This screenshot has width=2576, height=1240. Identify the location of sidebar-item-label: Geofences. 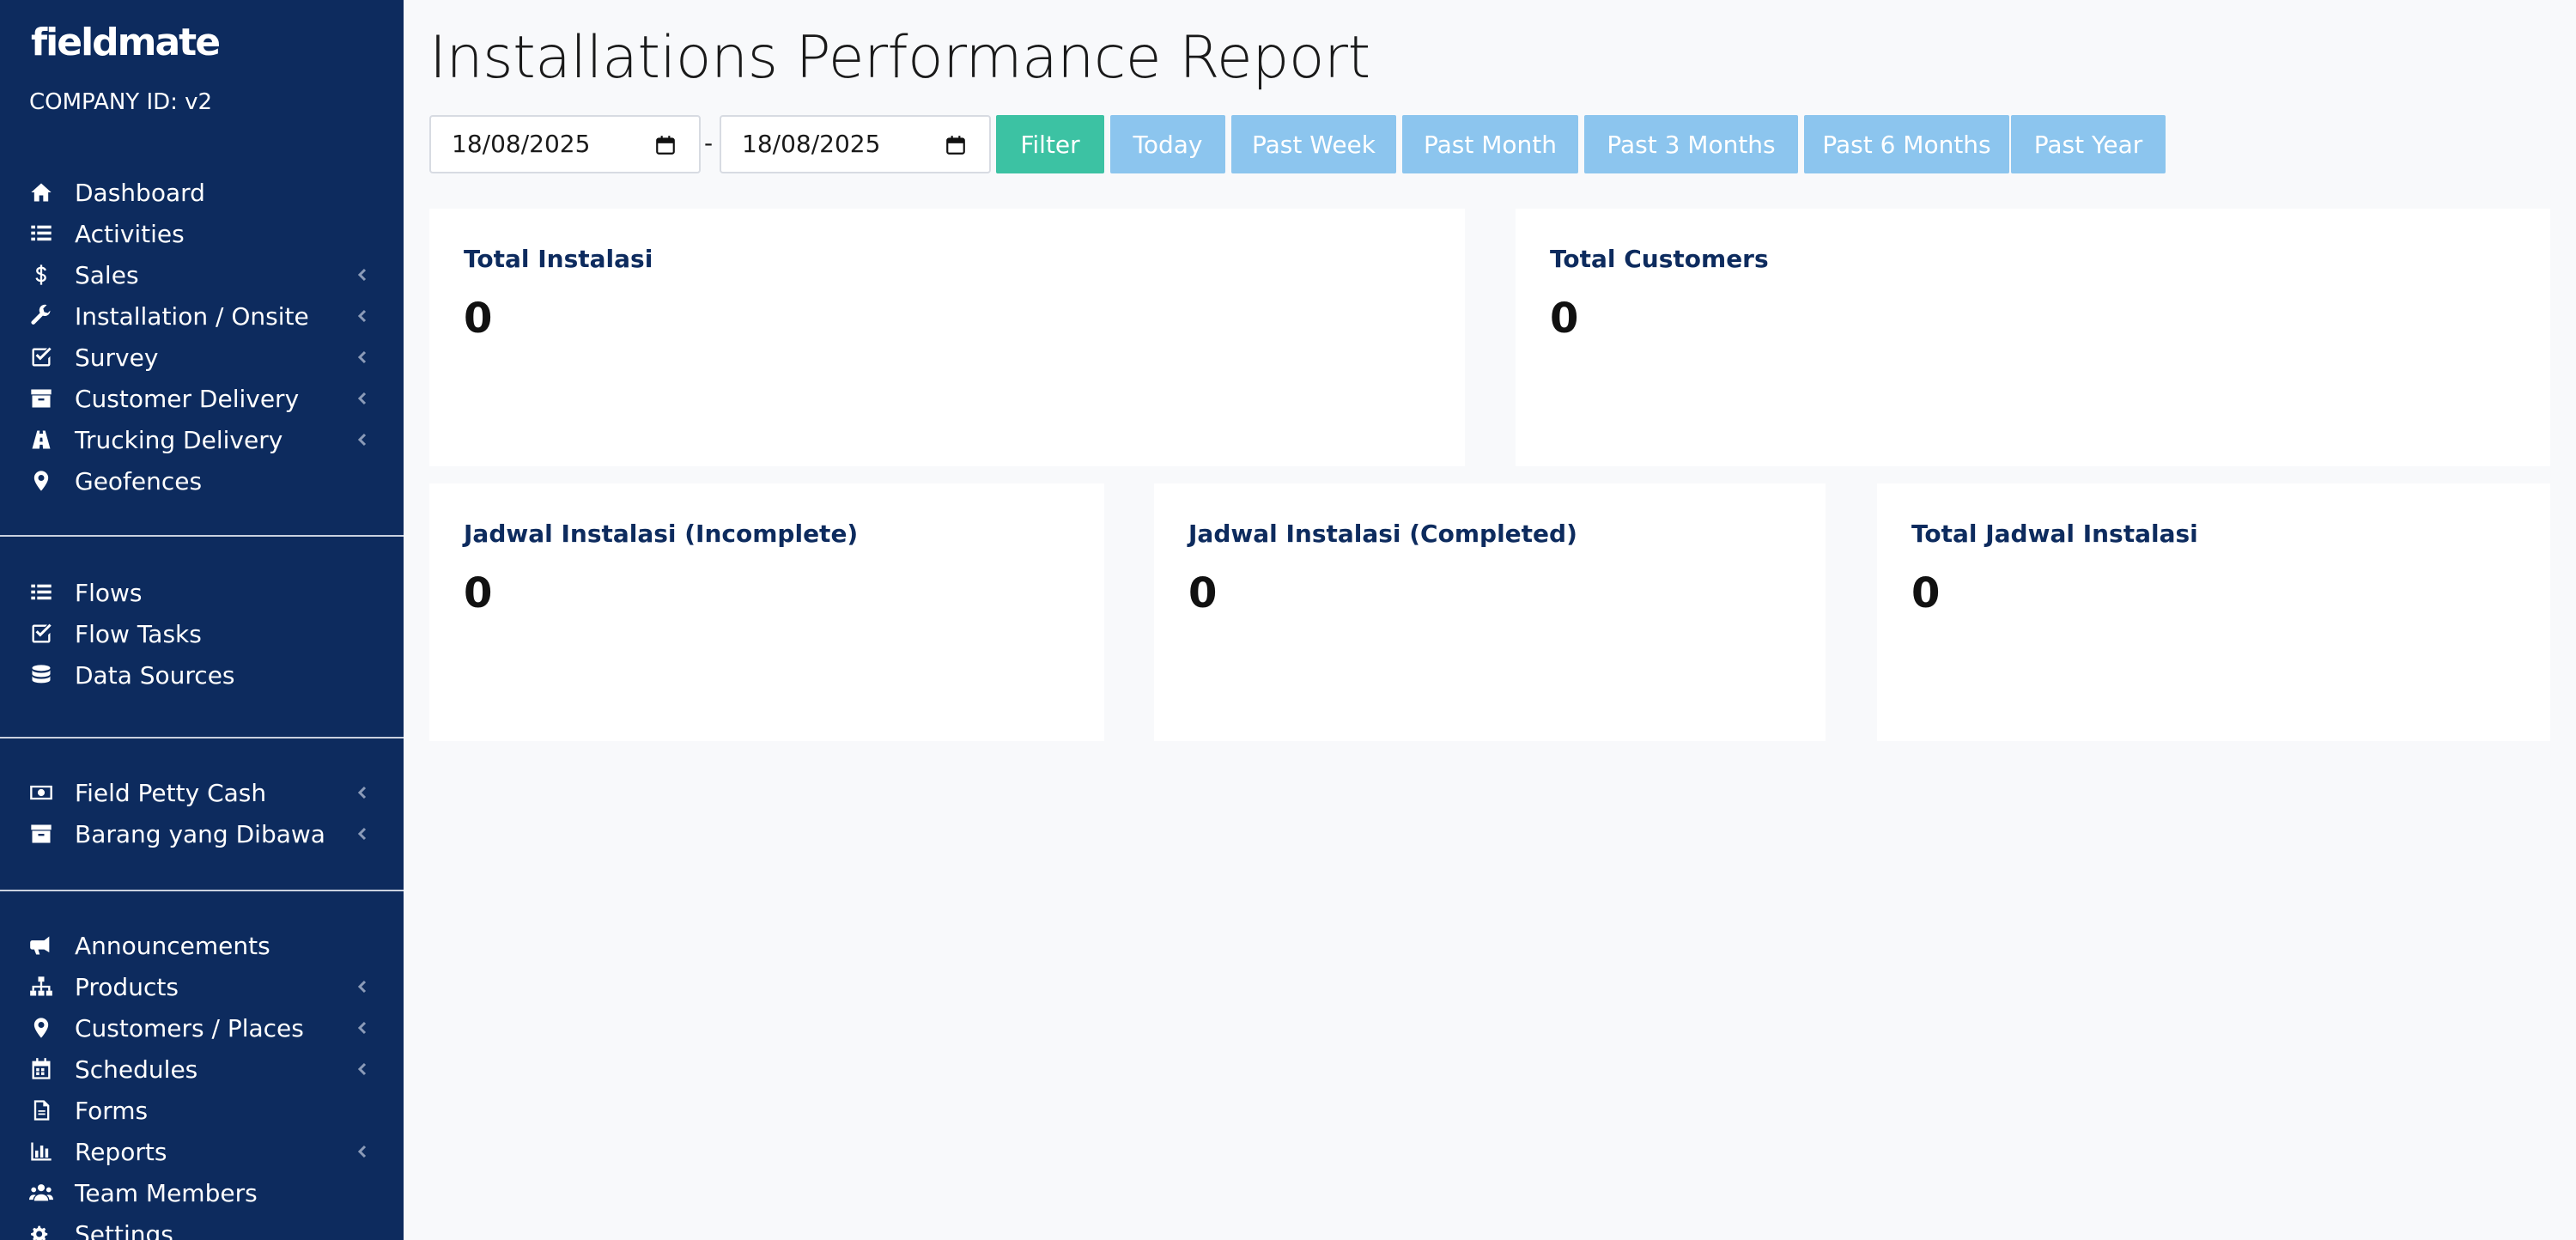
(139, 481).